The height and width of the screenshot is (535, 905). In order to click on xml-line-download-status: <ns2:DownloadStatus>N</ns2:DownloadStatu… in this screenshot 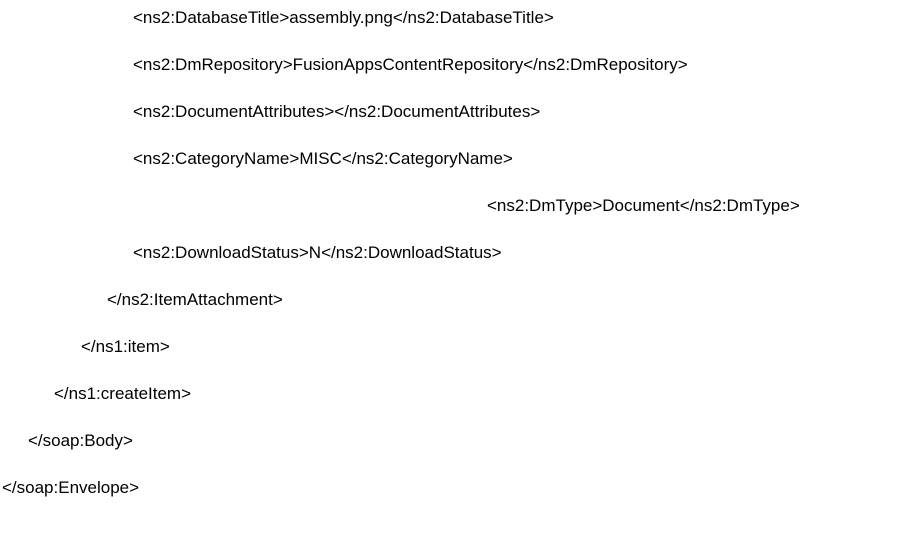, I will do `click(317, 252)`.